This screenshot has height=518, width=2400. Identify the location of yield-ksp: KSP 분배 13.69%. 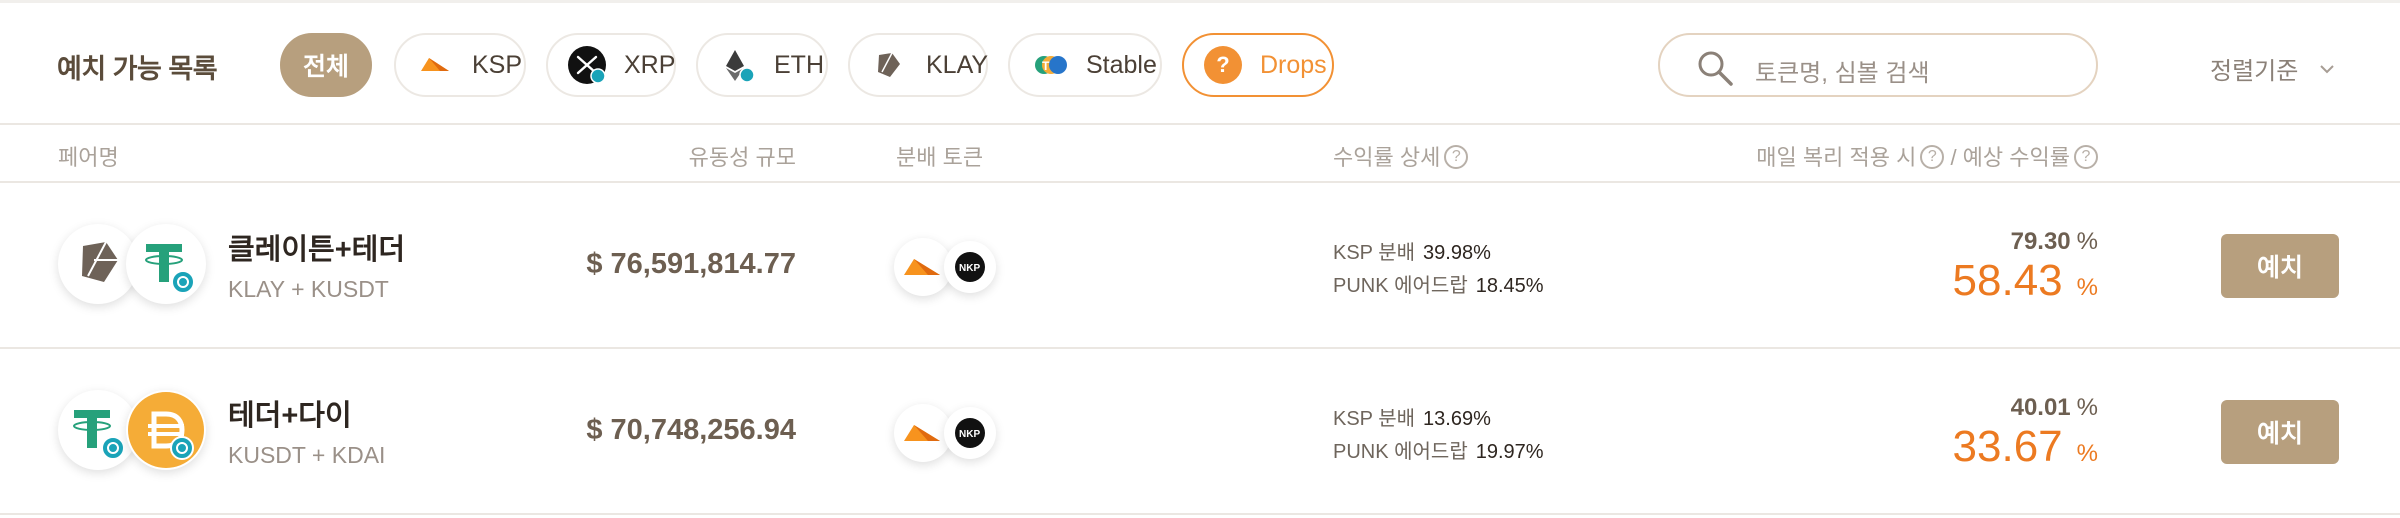
(1412, 416).